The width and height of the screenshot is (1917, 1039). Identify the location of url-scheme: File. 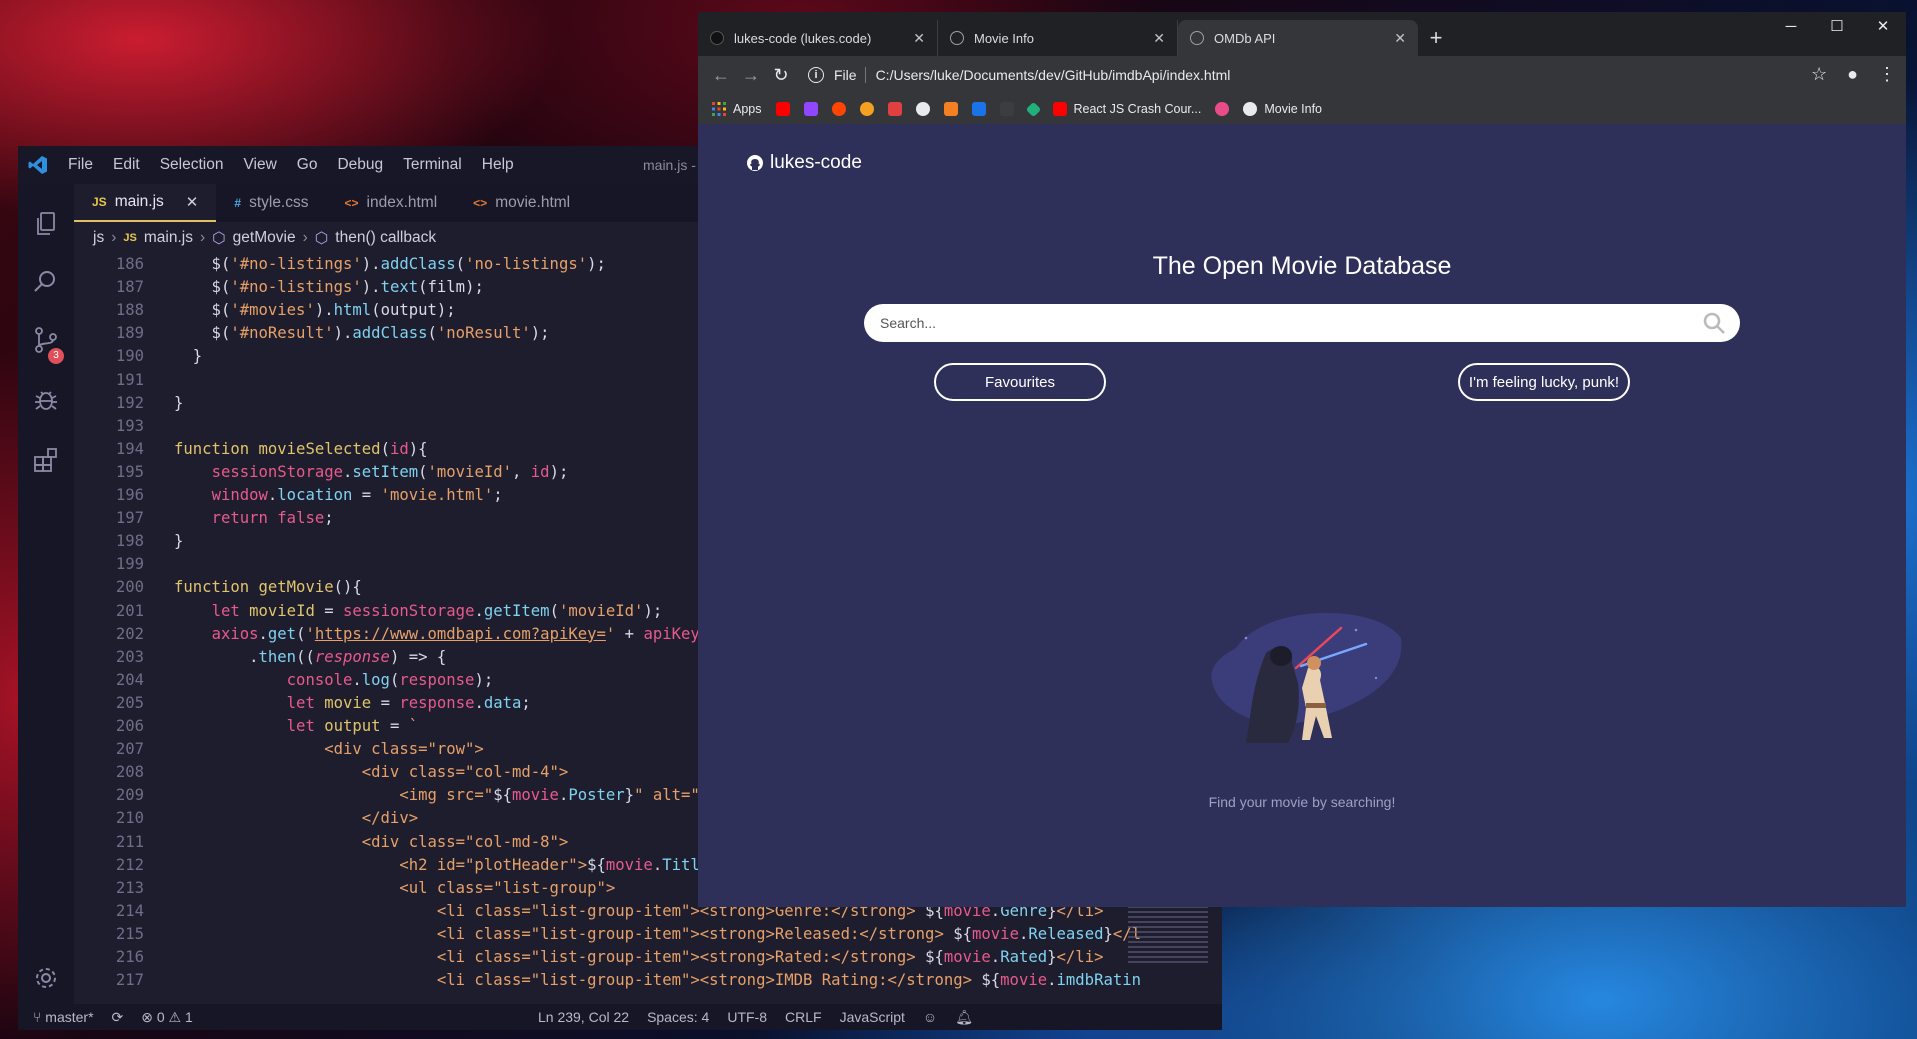
(845, 75).